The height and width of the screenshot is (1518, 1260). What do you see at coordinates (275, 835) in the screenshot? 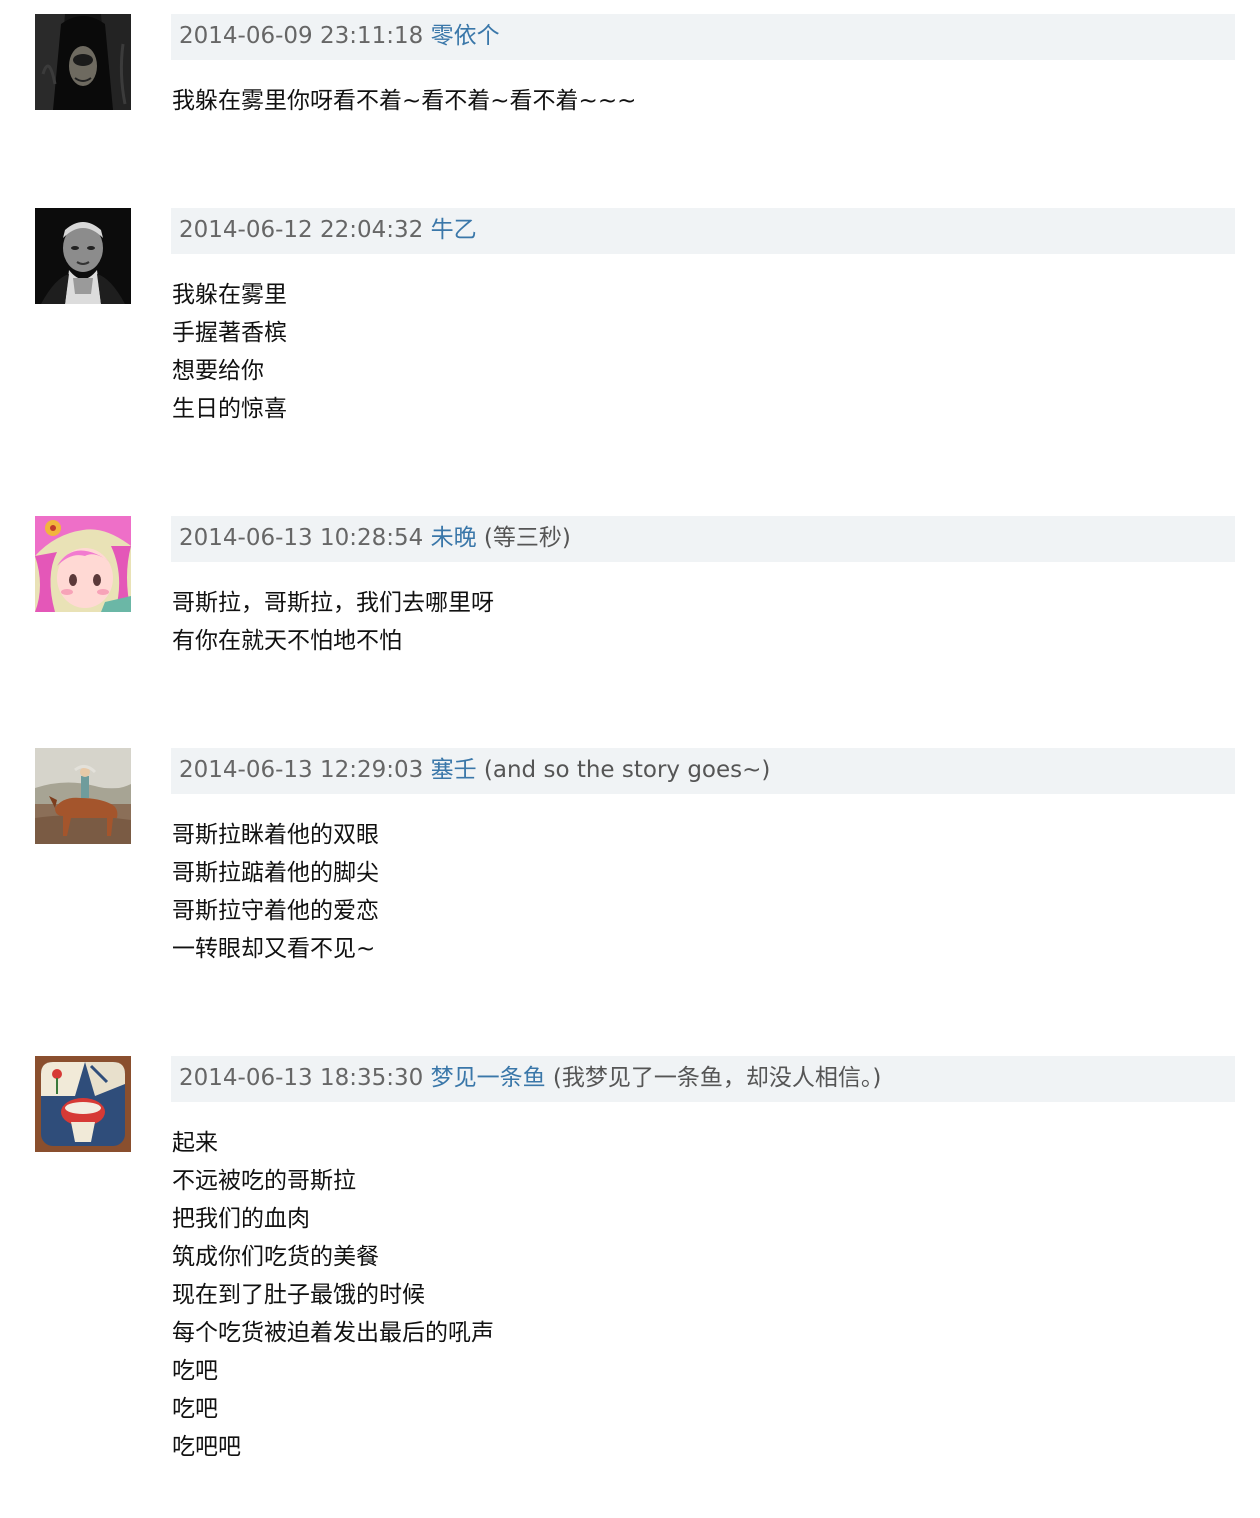
I see `comment-line: 哥斯拉眯着他的双眼` at bounding box center [275, 835].